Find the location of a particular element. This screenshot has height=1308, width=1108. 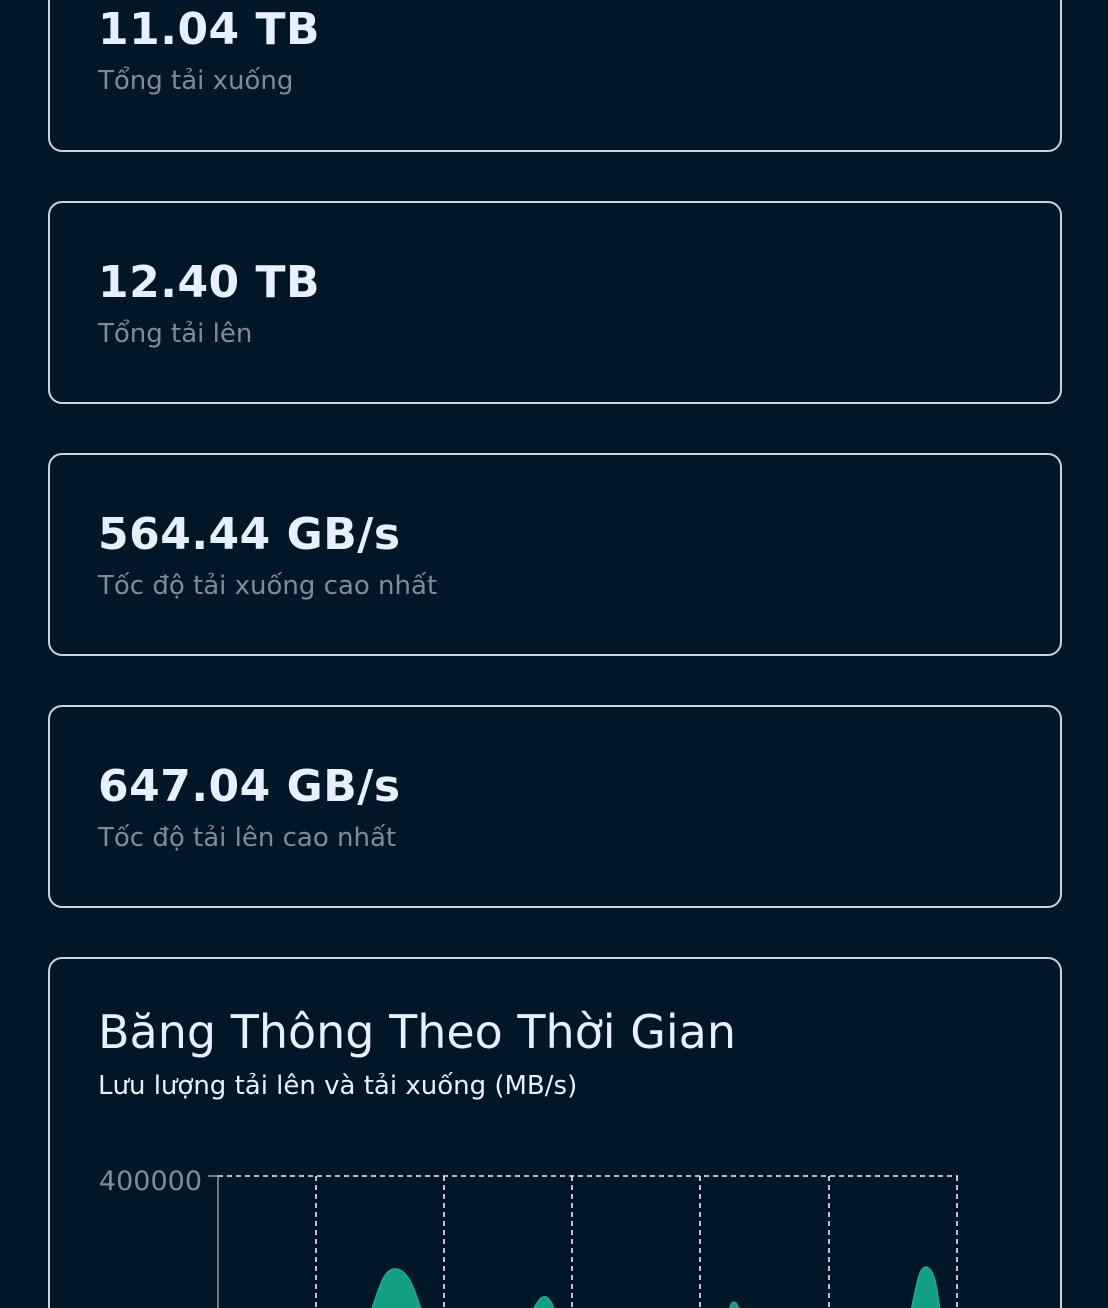

stat-label: Tốc độ tải xuống cao nhất is located at coordinates (268, 586).